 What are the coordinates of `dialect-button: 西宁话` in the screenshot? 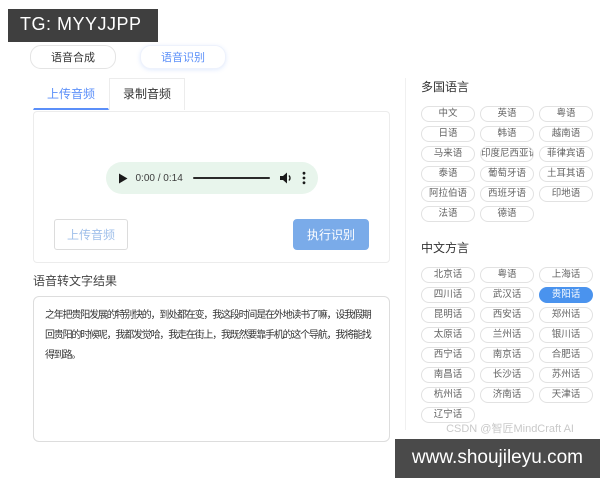 It's located at (448, 355).